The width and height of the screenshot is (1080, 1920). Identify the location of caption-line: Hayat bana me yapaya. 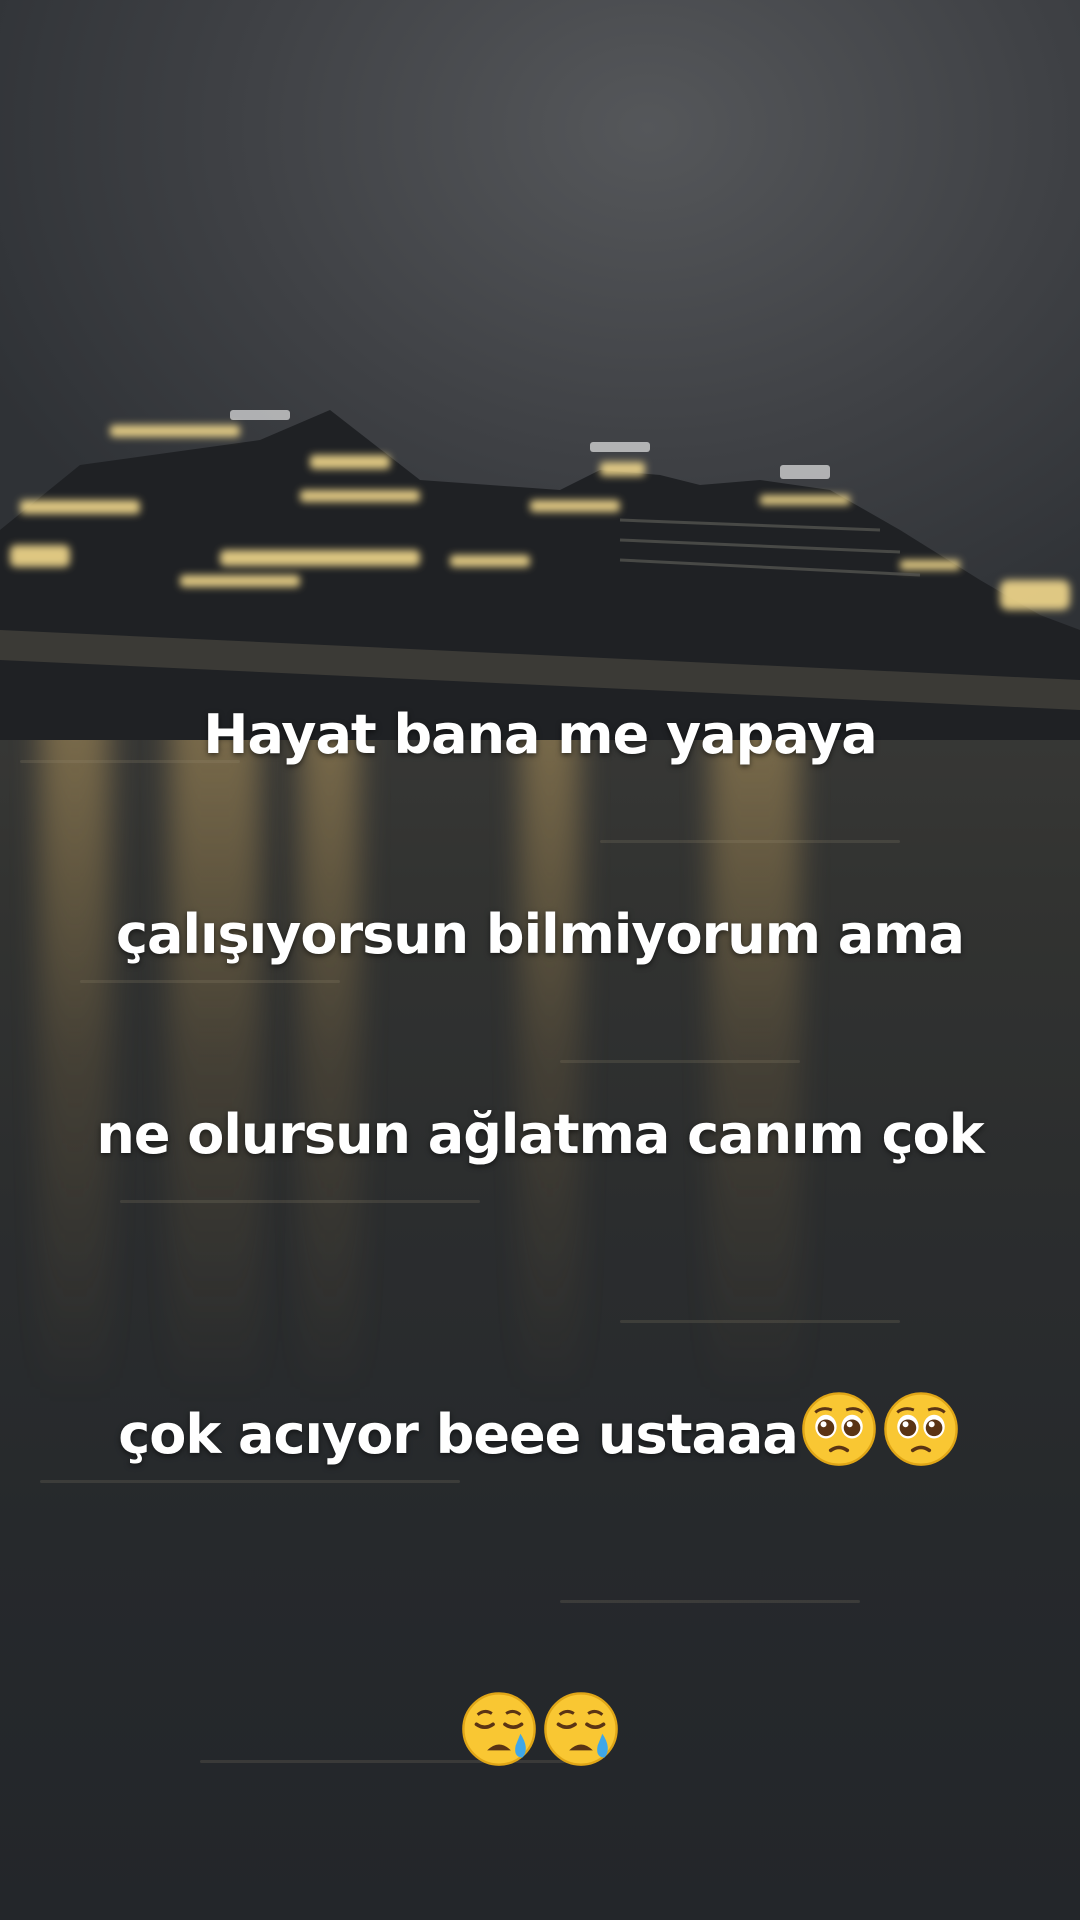
(540, 734).